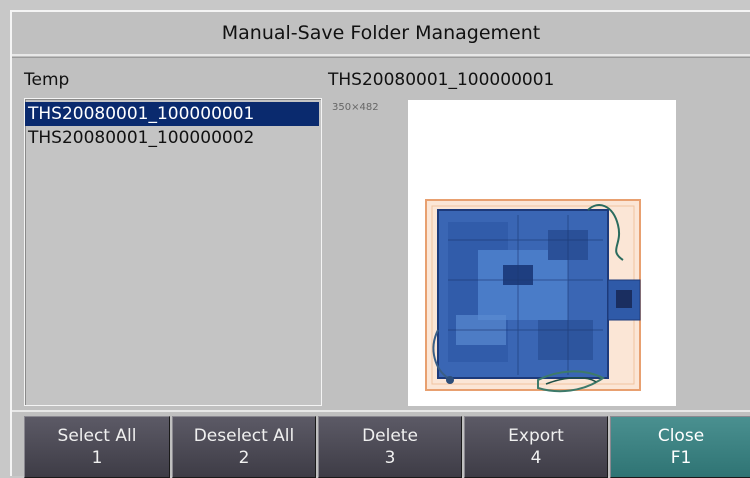 This screenshot has width=750, height=478. What do you see at coordinates (681, 458) in the screenshot?
I see `button-key: F1` at bounding box center [681, 458].